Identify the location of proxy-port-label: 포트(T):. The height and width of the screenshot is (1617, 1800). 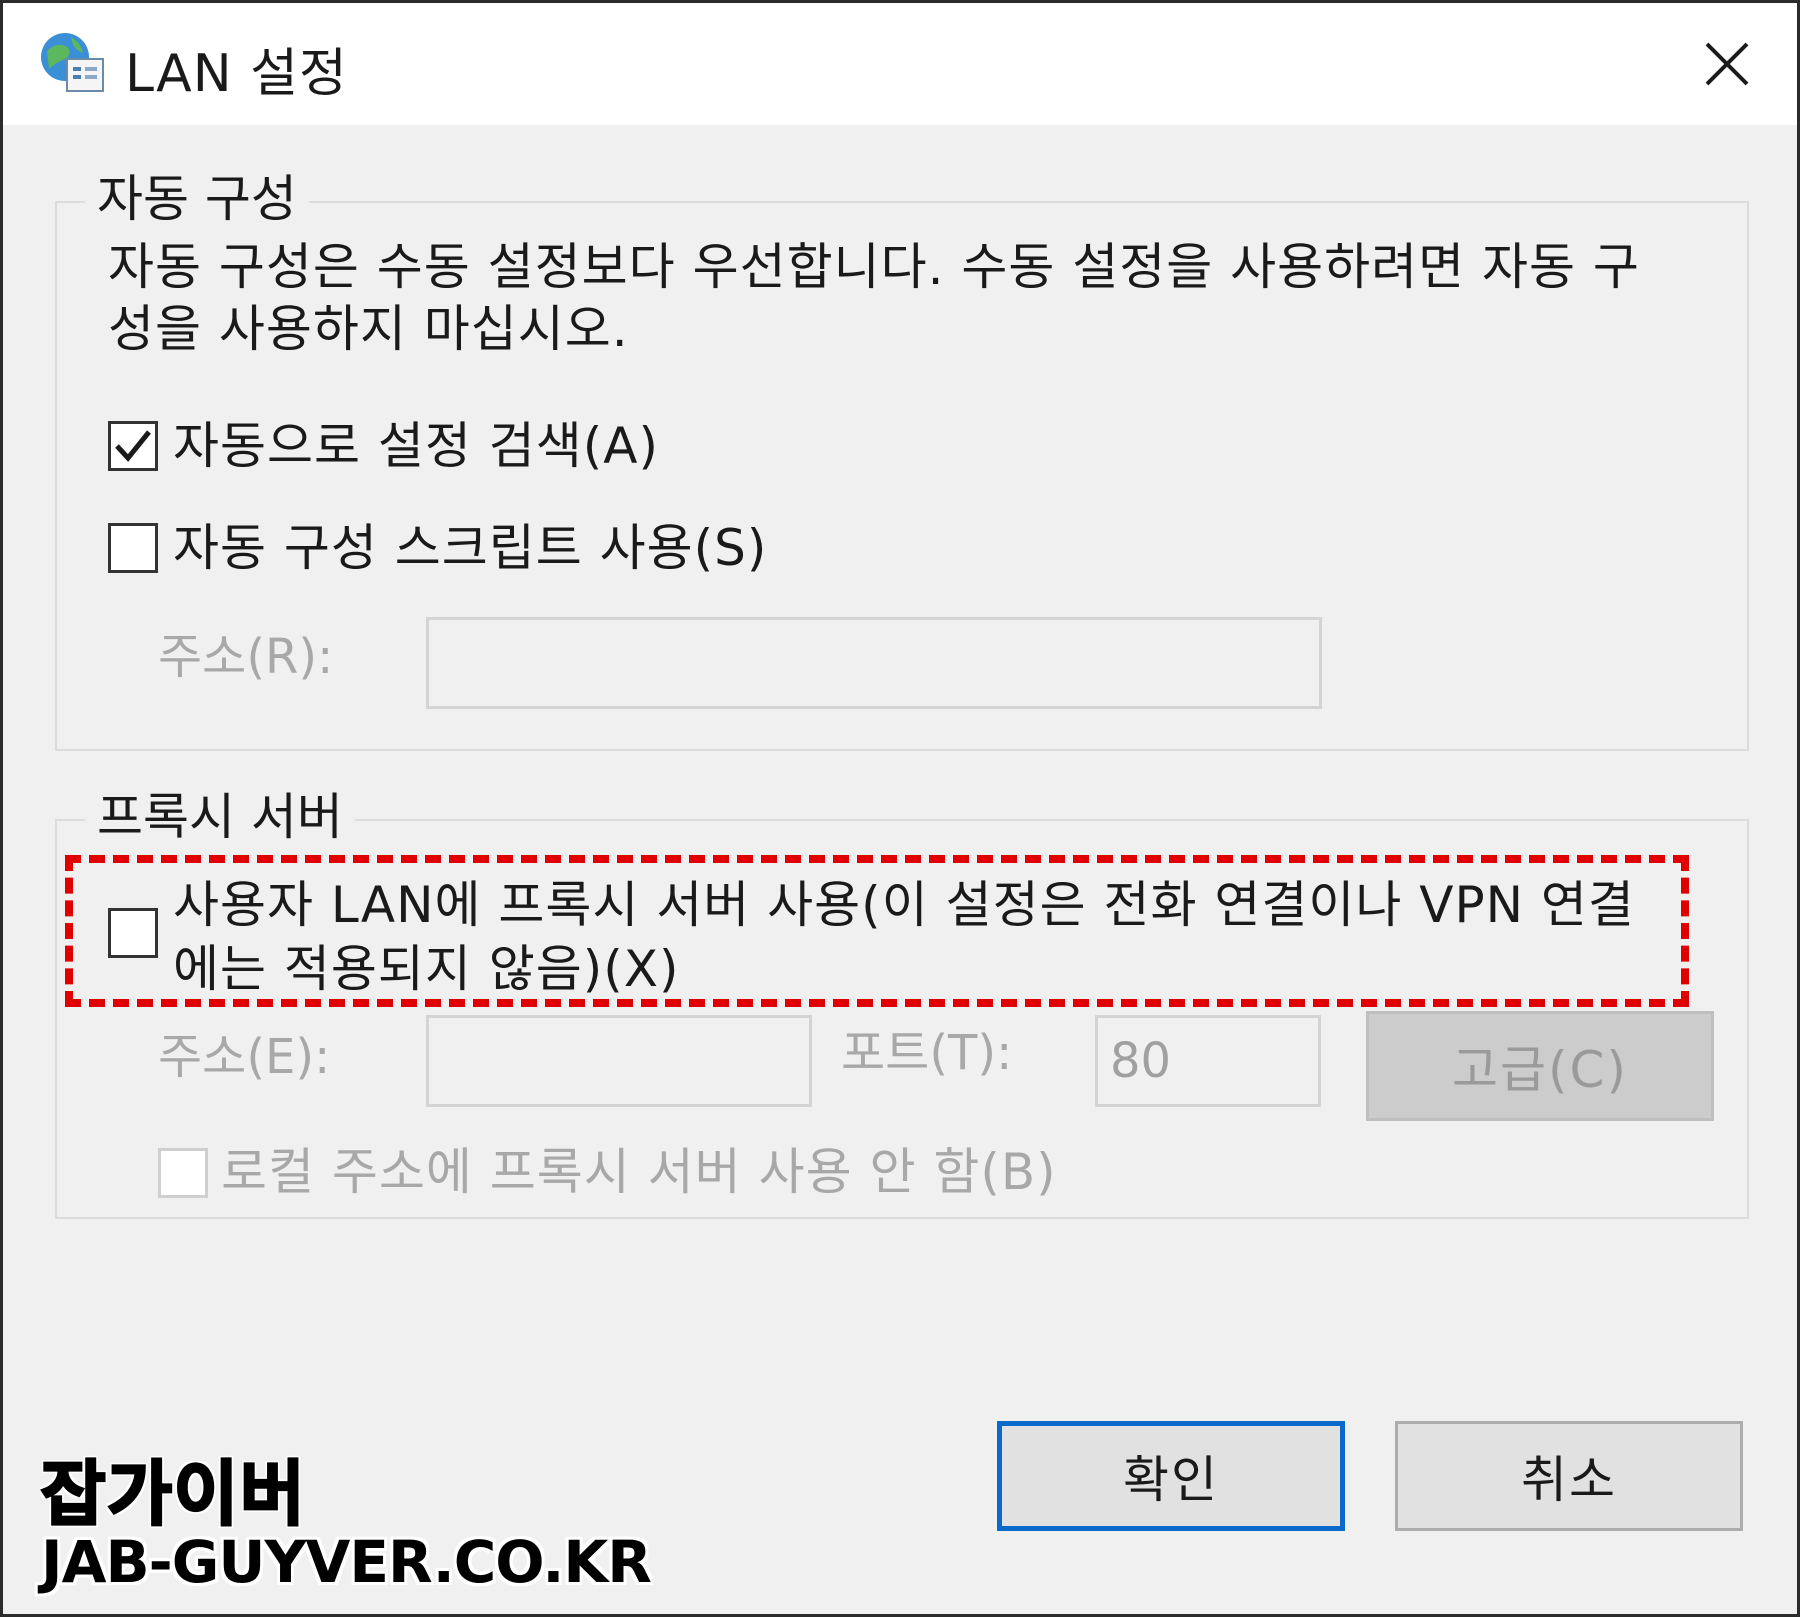
(927, 1053).